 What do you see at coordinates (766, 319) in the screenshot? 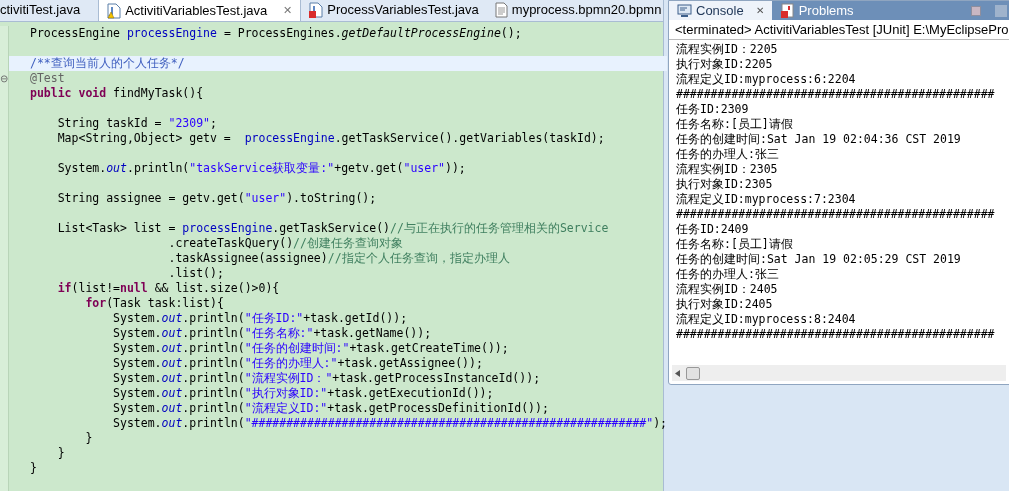
I see `console-line: 流程定义ID:myprocess:8:2404` at bounding box center [766, 319].